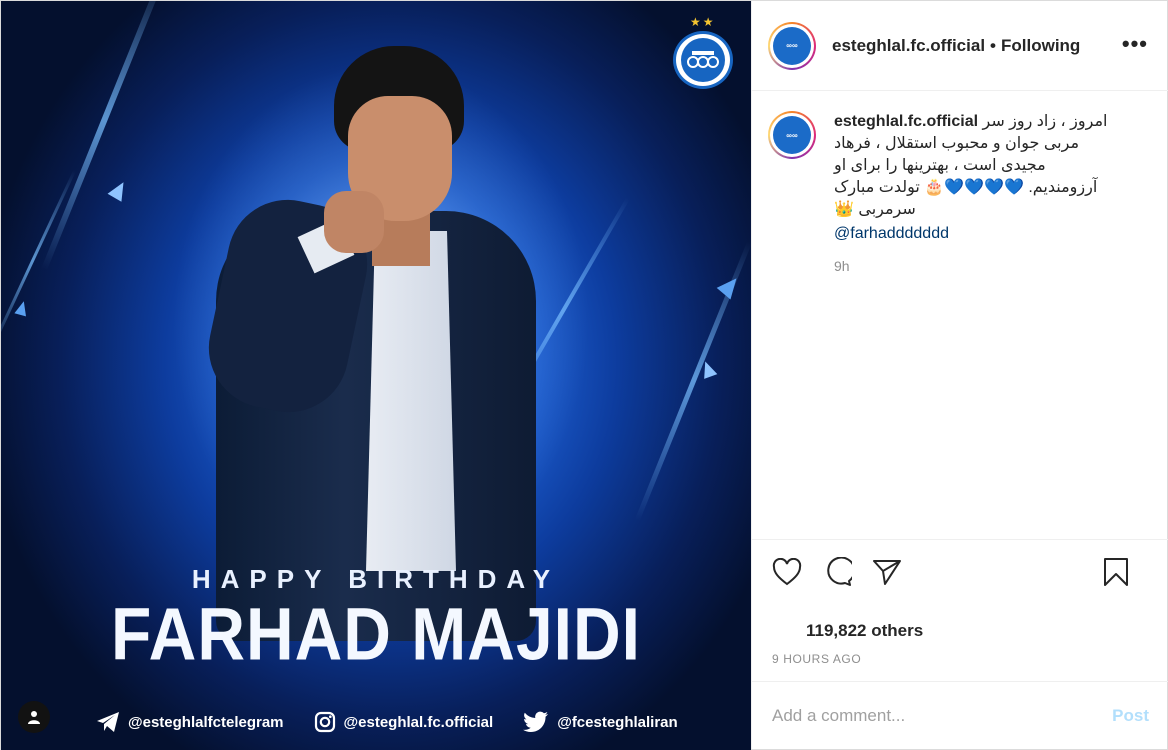 The width and height of the screenshot is (1168, 750). I want to click on heart-icon, so click(787, 571).